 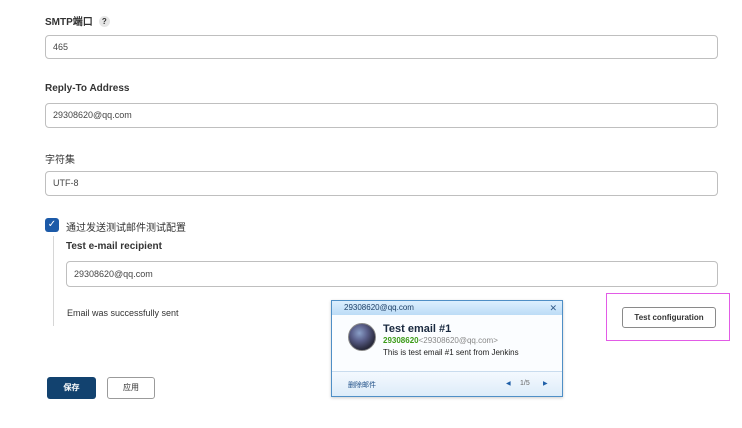 I want to click on smtp-port-label: SMTP端口?, so click(x=77, y=20).